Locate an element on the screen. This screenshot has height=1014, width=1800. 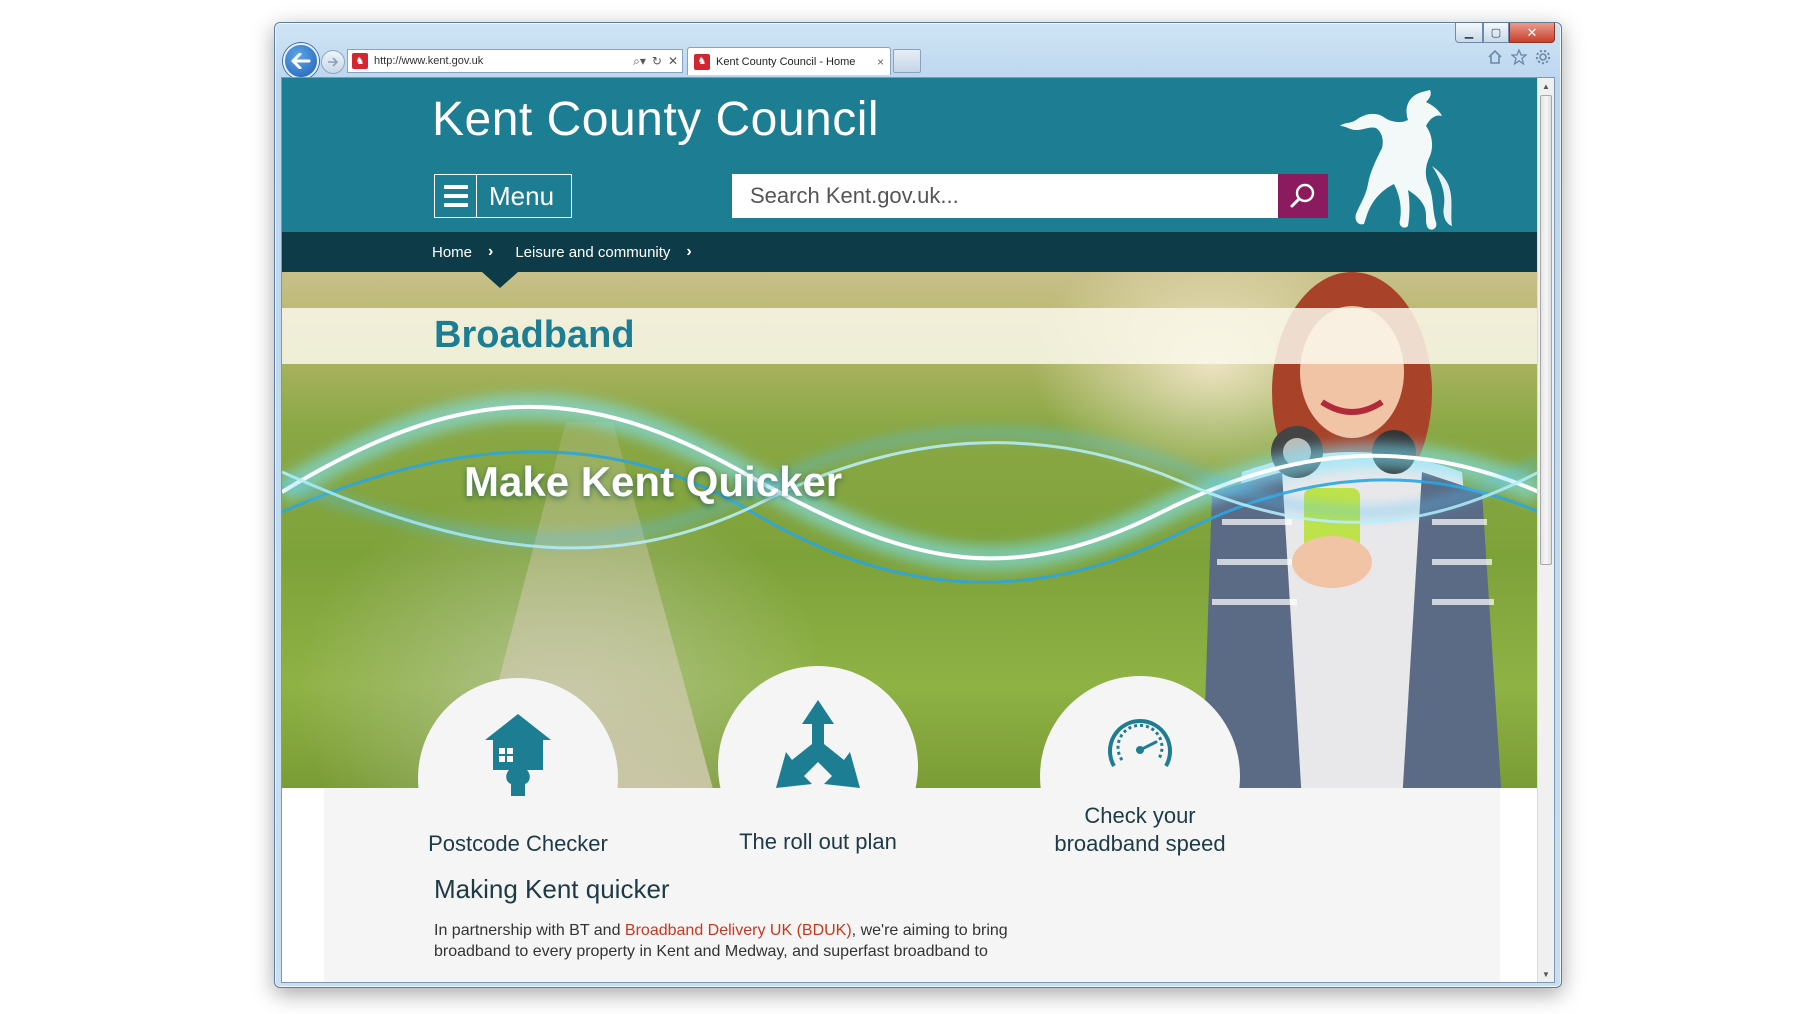
site-title: Kent County Council is located at coordinates (655, 119).